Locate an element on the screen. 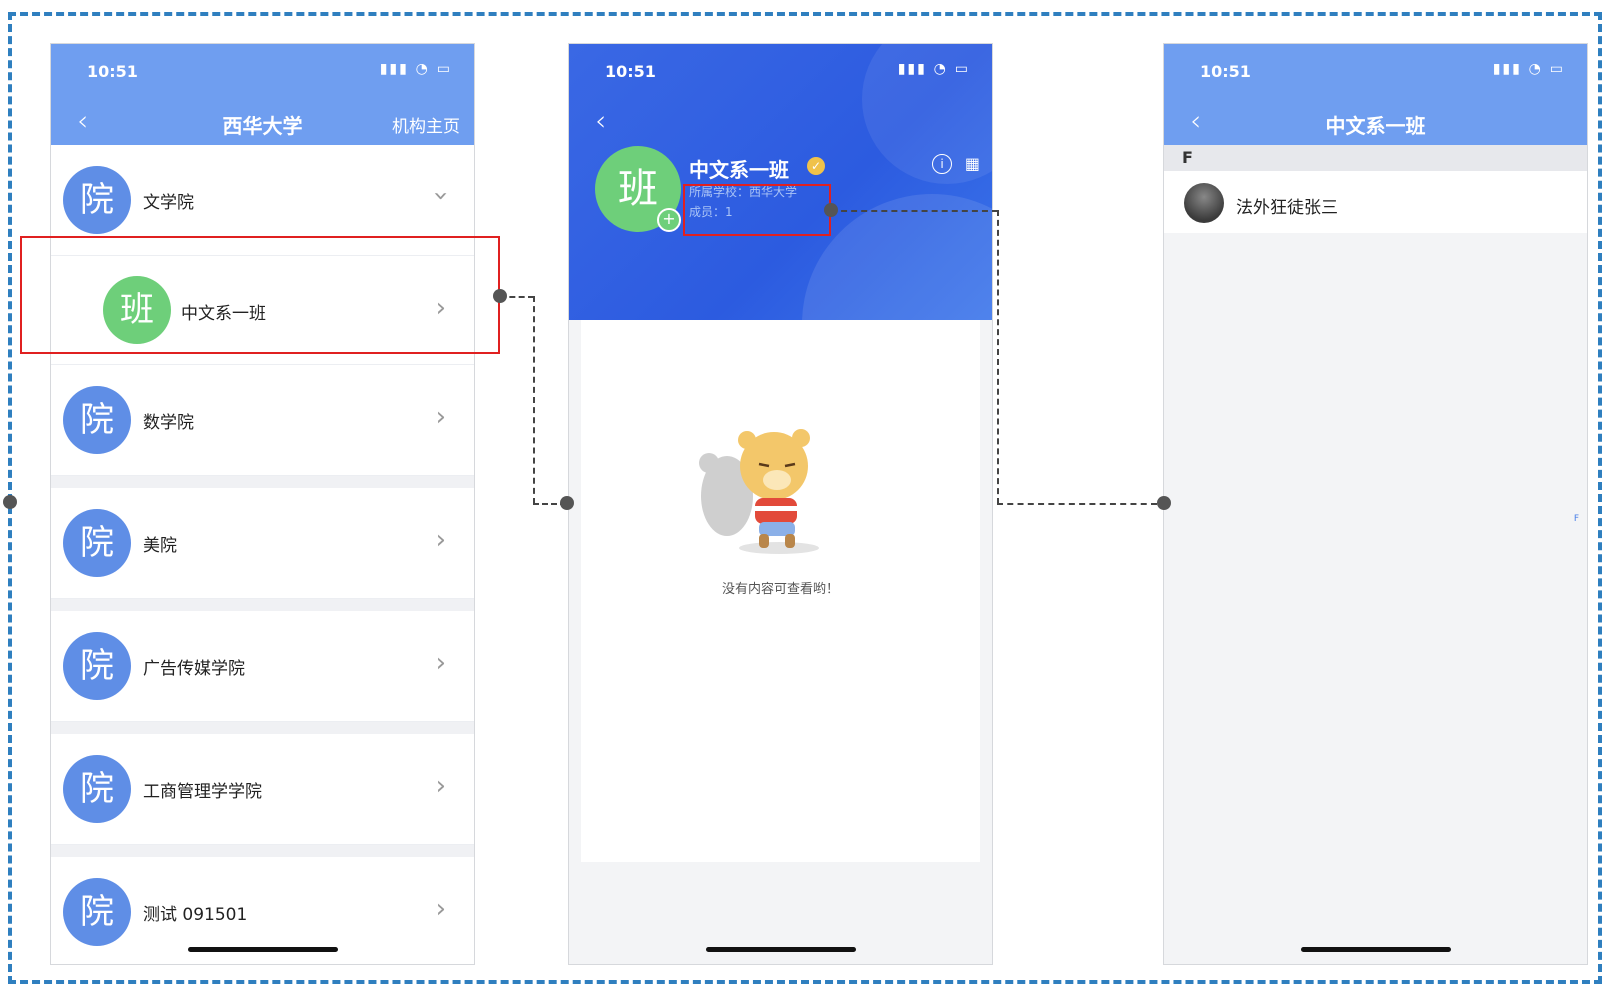  institution-home-link: 机构主页 is located at coordinates (426, 124).